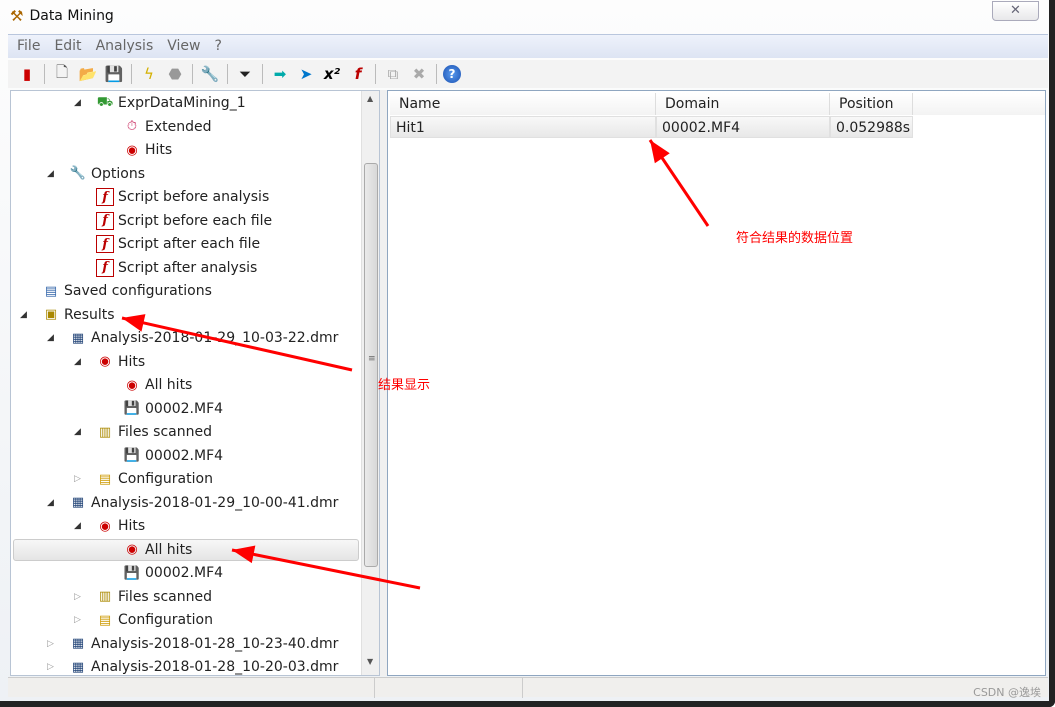  Describe the element at coordinates (182, 197) in the screenshot. I see `tree-item: f Script before analysis` at that location.